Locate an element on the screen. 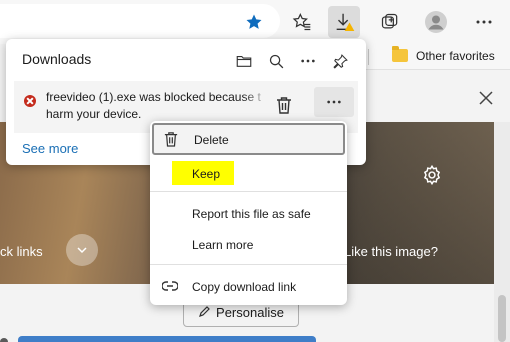 The image size is (510, 342). favorites-button is located at coordinates (302, 22).